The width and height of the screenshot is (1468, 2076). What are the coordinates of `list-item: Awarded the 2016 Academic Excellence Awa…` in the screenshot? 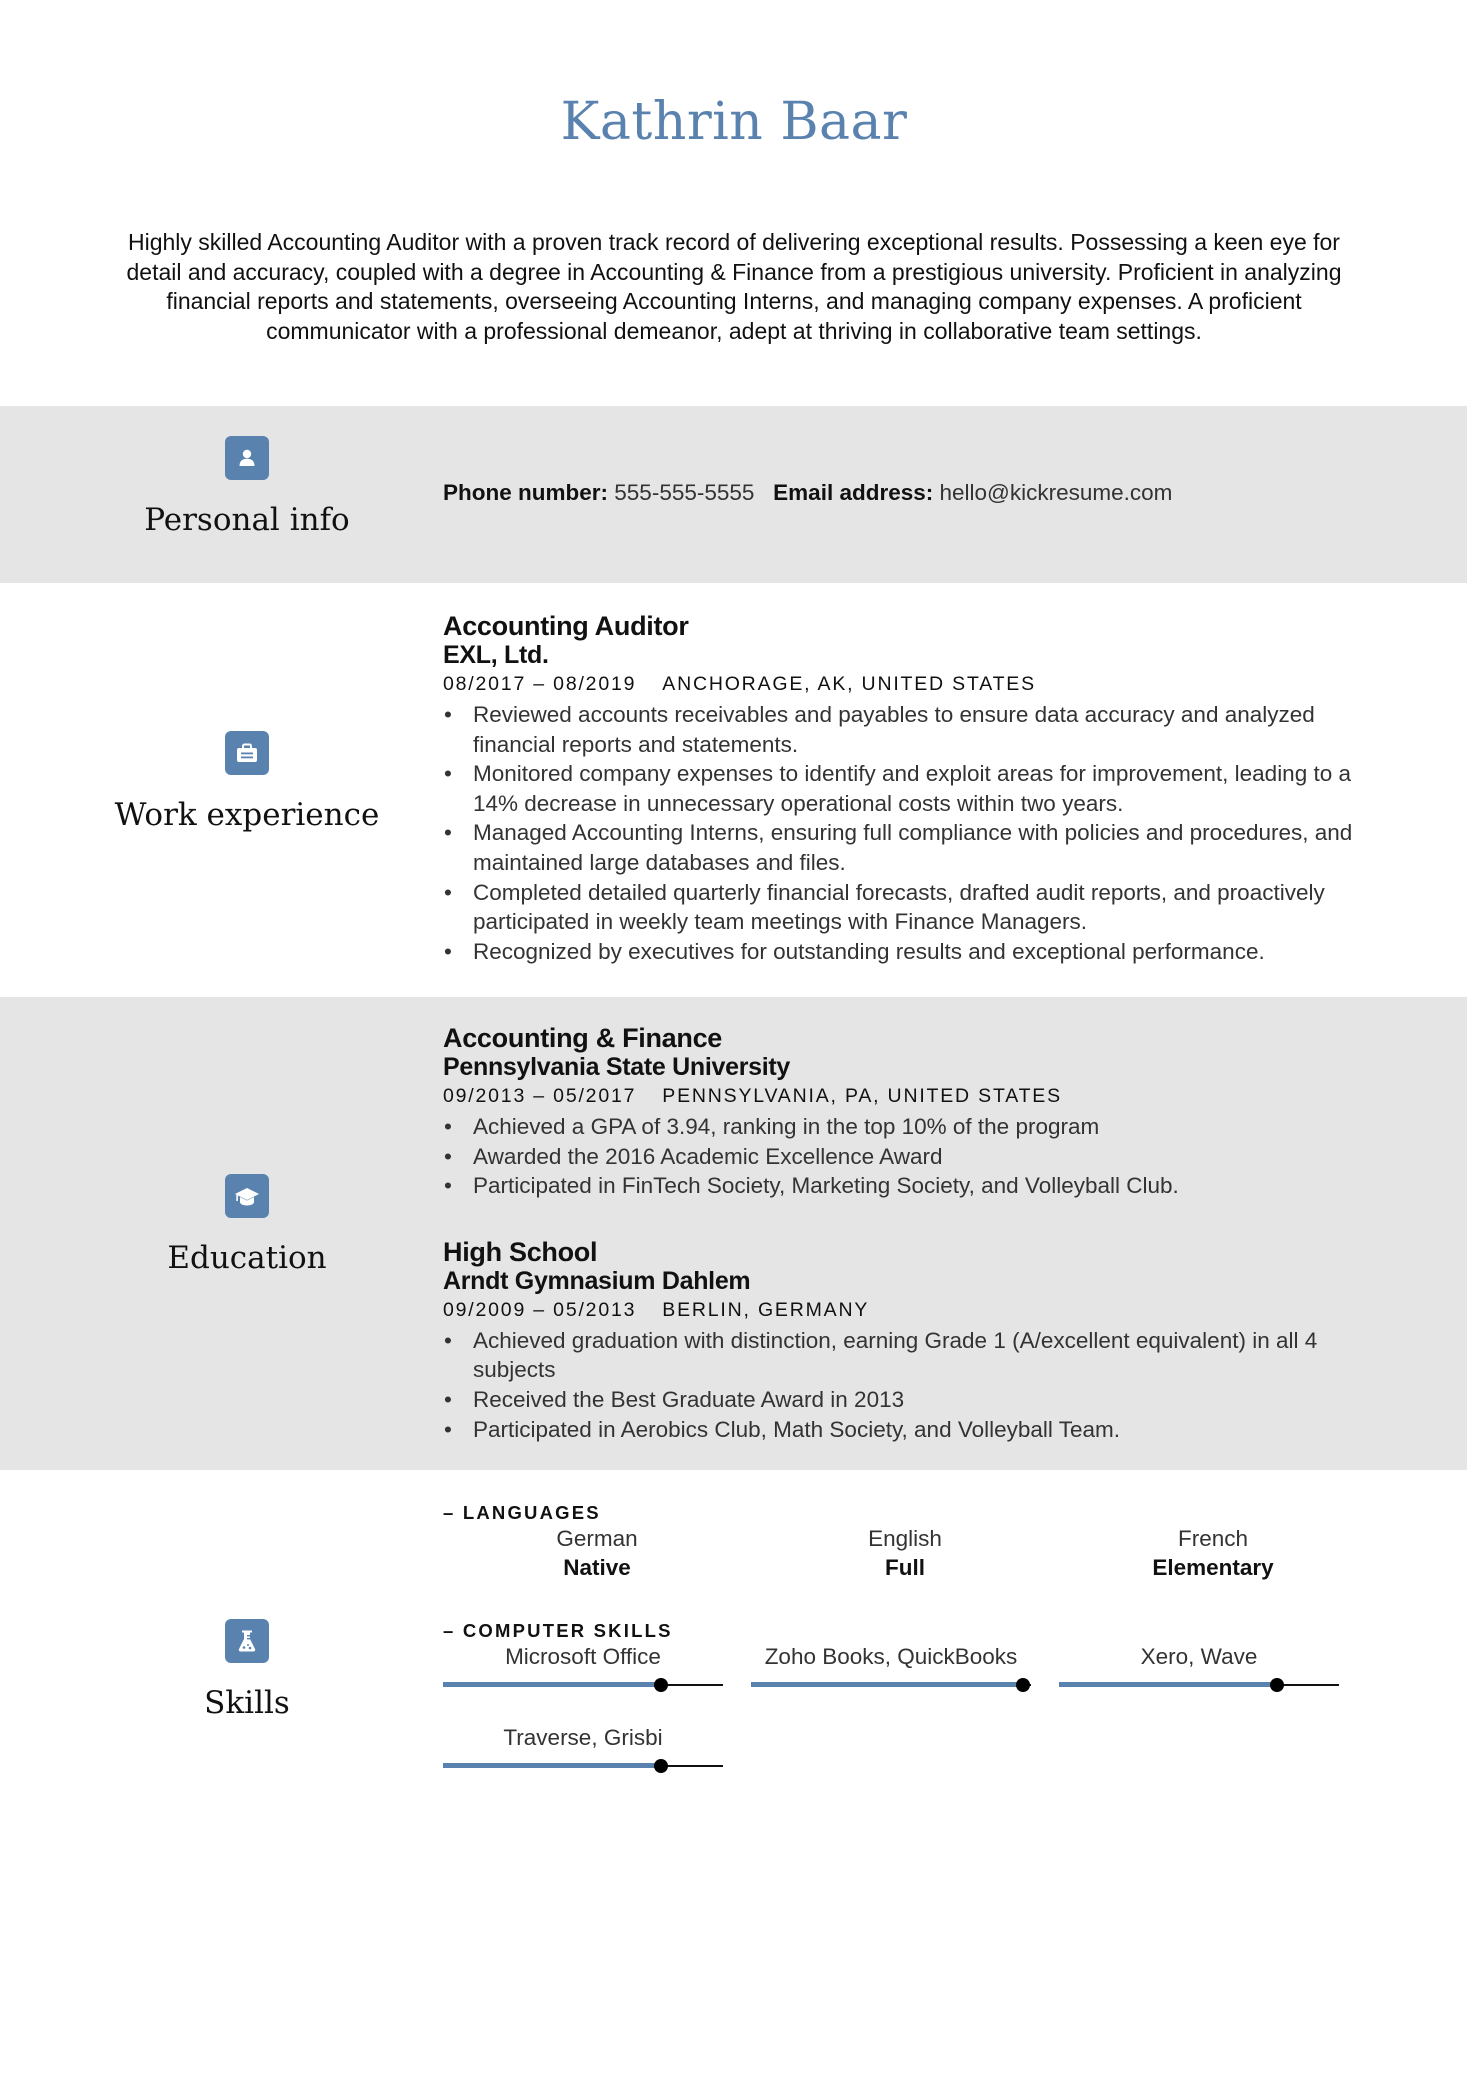 It's located at (908, 1157).